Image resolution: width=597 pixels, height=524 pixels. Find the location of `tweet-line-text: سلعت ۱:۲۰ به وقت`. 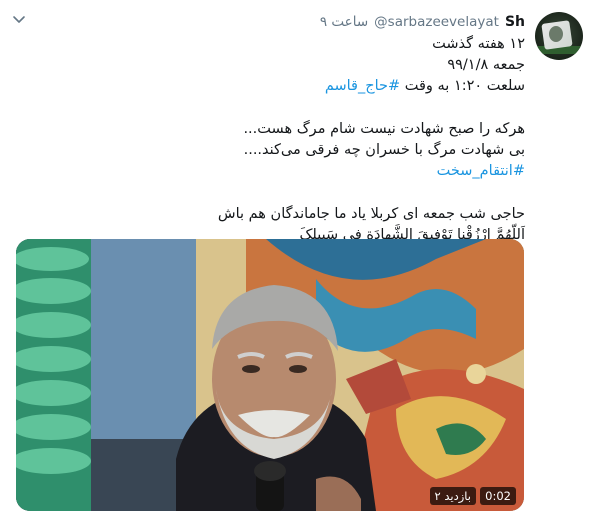

tweet-line-text: سلعت ۱:۲۰ به وقت is located at coordinates (464, 86).